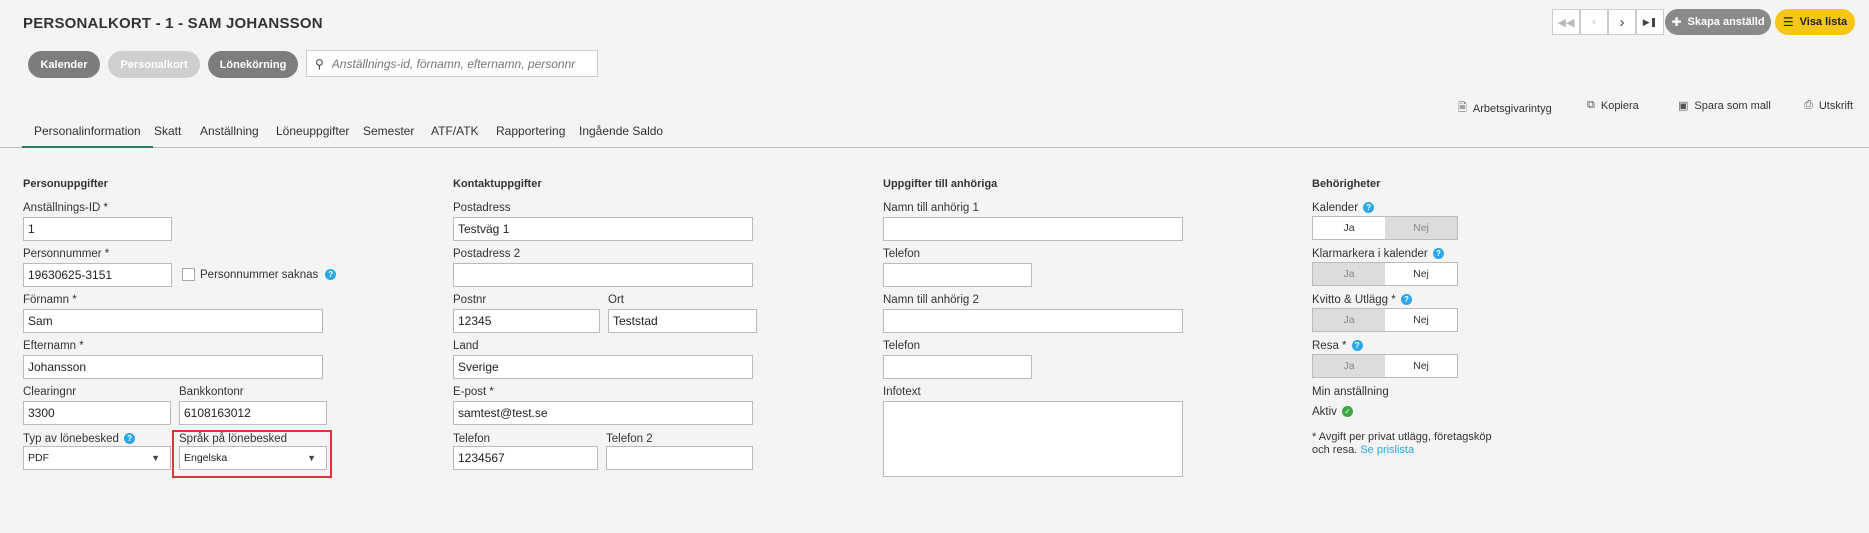 The width and height of the screenshot is (1869, 533). I want to click on phone2-label: Telefon 2, so click(629, 439).